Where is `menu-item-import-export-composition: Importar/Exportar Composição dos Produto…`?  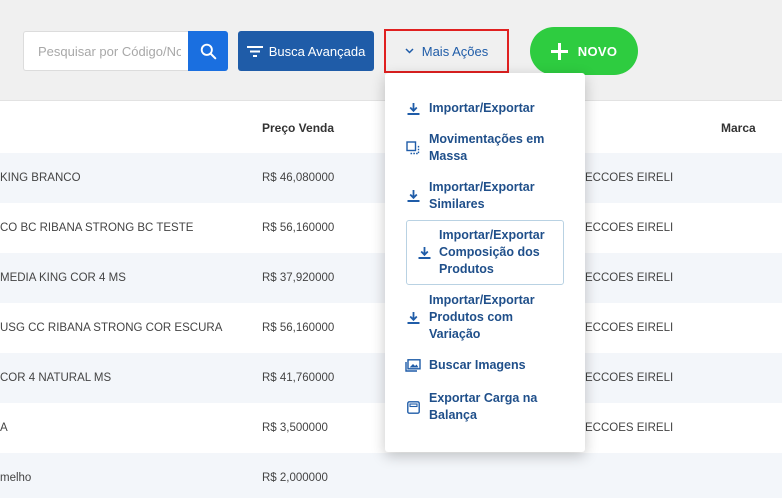 menu-item-import-export-composition: Importar/Exportar Composição dos Produto… is located at coordinates (485, 252).